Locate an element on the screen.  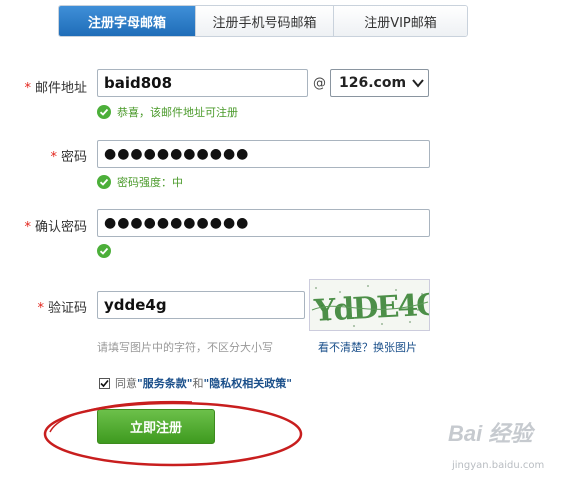
captcha-noise: YdDE4G is located at coordinates (370, 307).